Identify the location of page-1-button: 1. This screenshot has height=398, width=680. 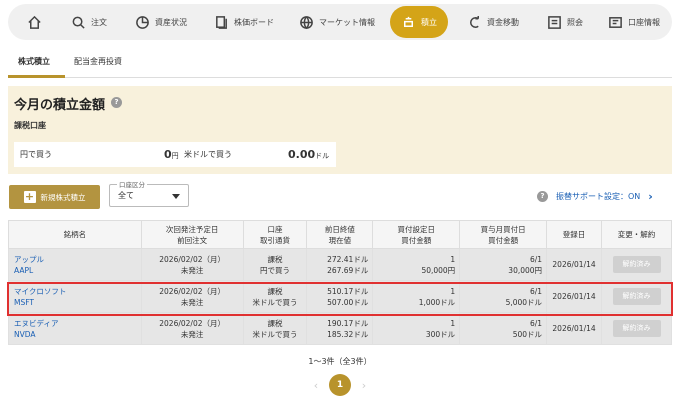
(340, 385).